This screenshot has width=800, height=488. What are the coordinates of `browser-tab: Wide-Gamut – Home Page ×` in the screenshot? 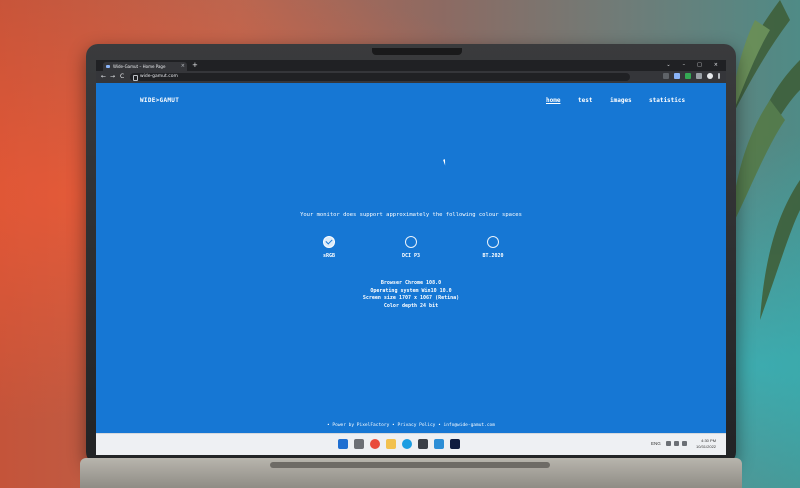 It's located at (145, 66).